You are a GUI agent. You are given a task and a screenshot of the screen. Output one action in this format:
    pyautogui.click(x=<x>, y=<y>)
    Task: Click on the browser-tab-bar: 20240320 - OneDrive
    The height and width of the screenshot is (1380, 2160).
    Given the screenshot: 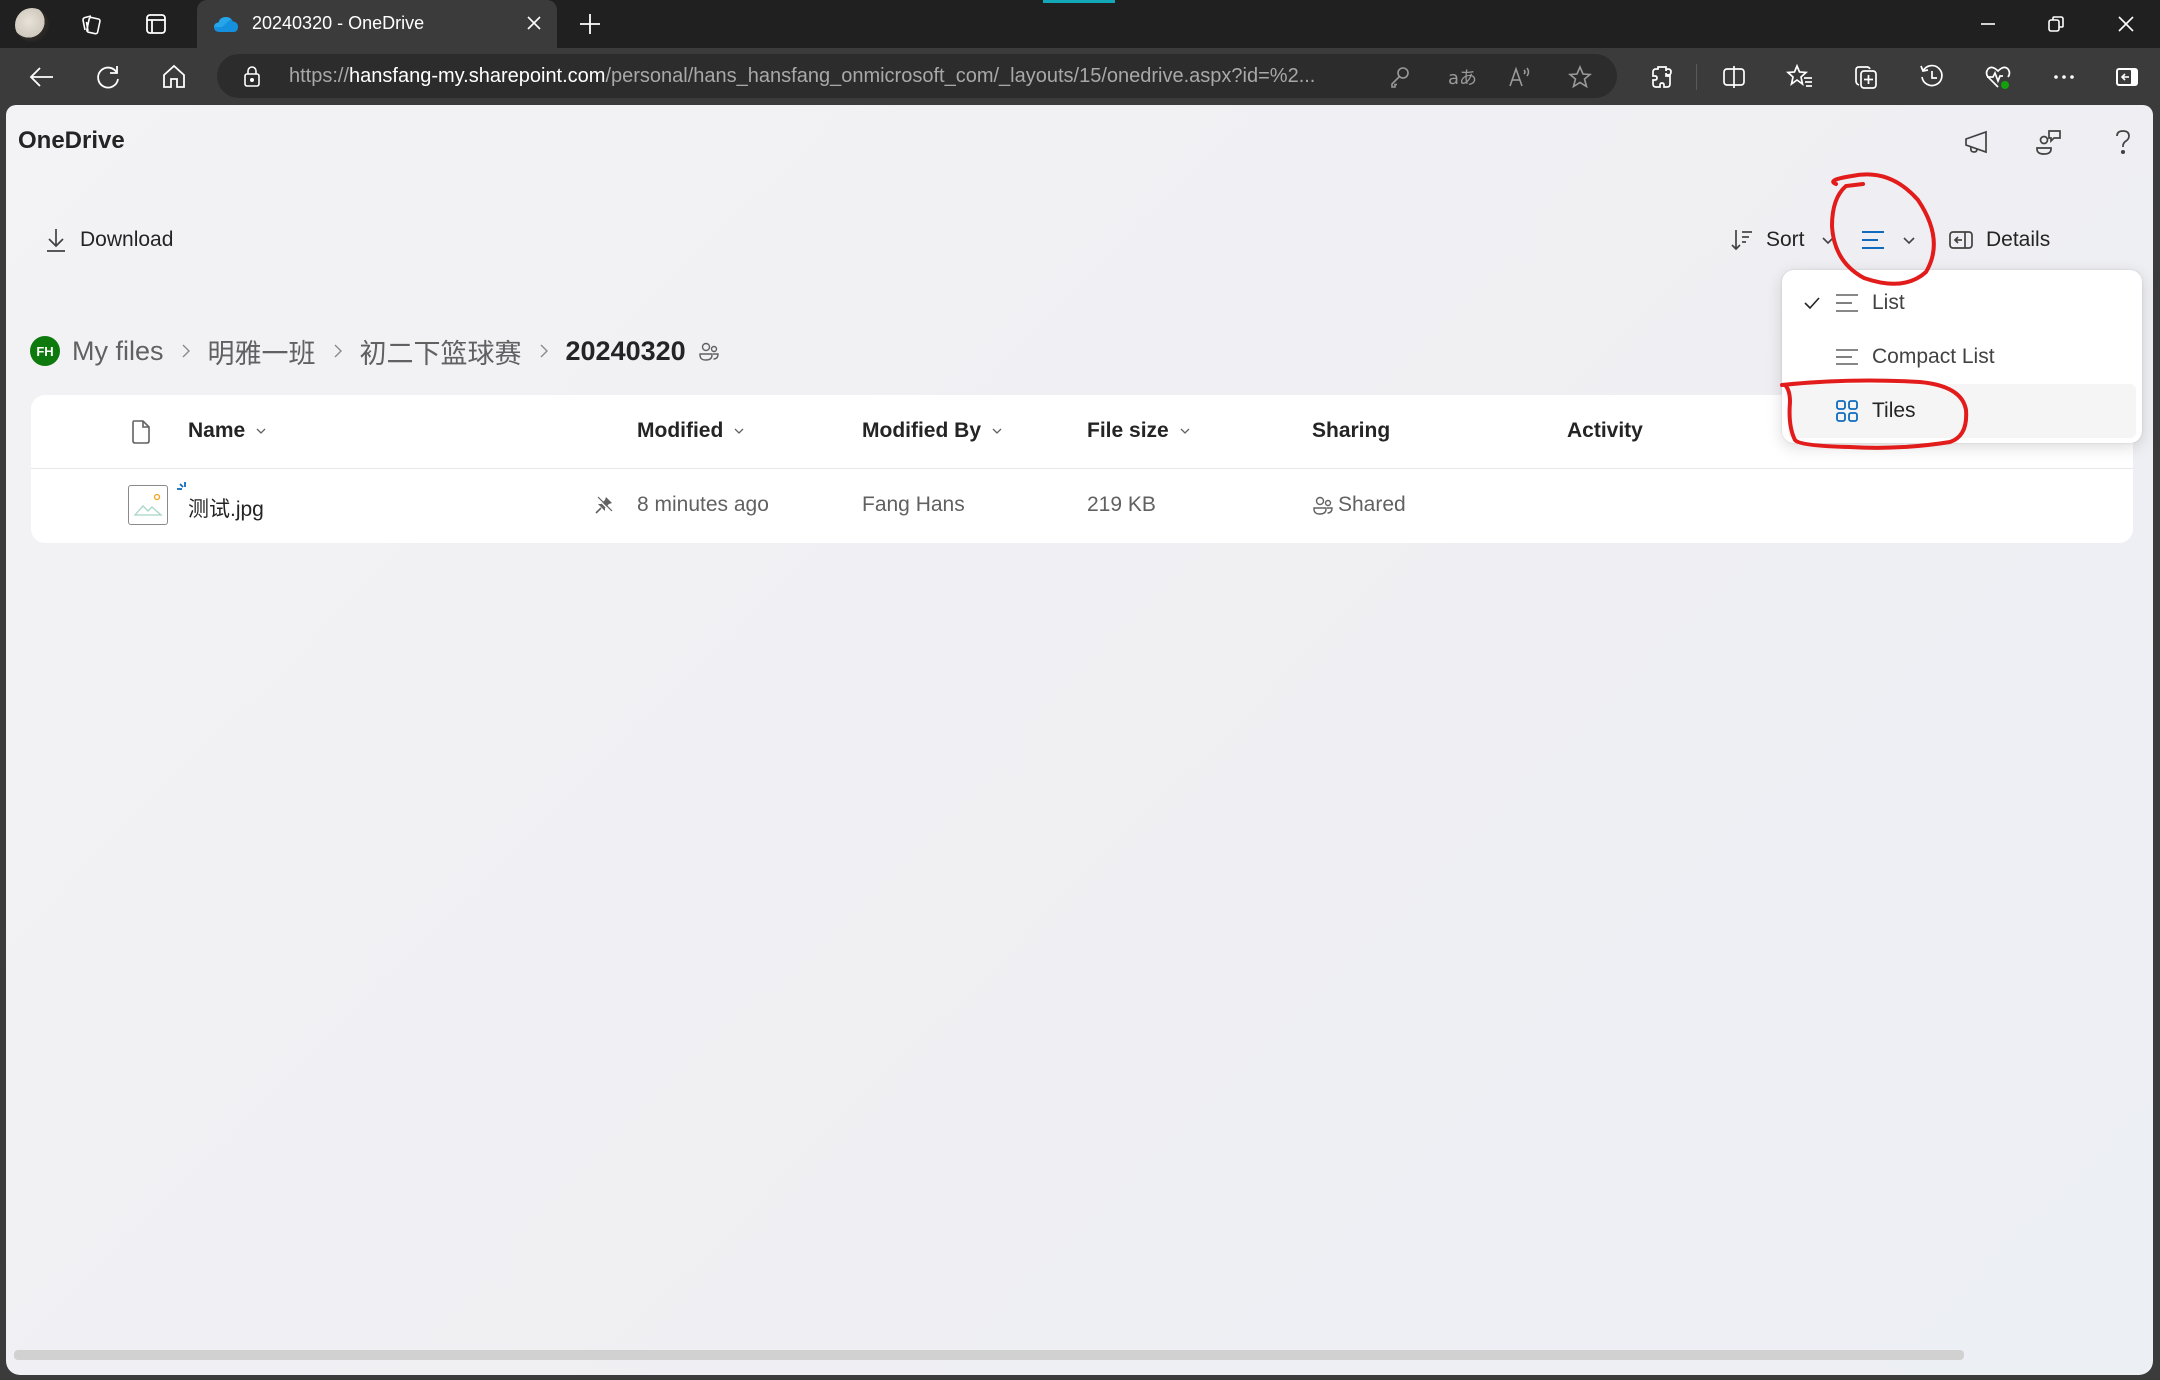 What is the action you would take?
    pyautogui.click(x=1080, y=24)
    